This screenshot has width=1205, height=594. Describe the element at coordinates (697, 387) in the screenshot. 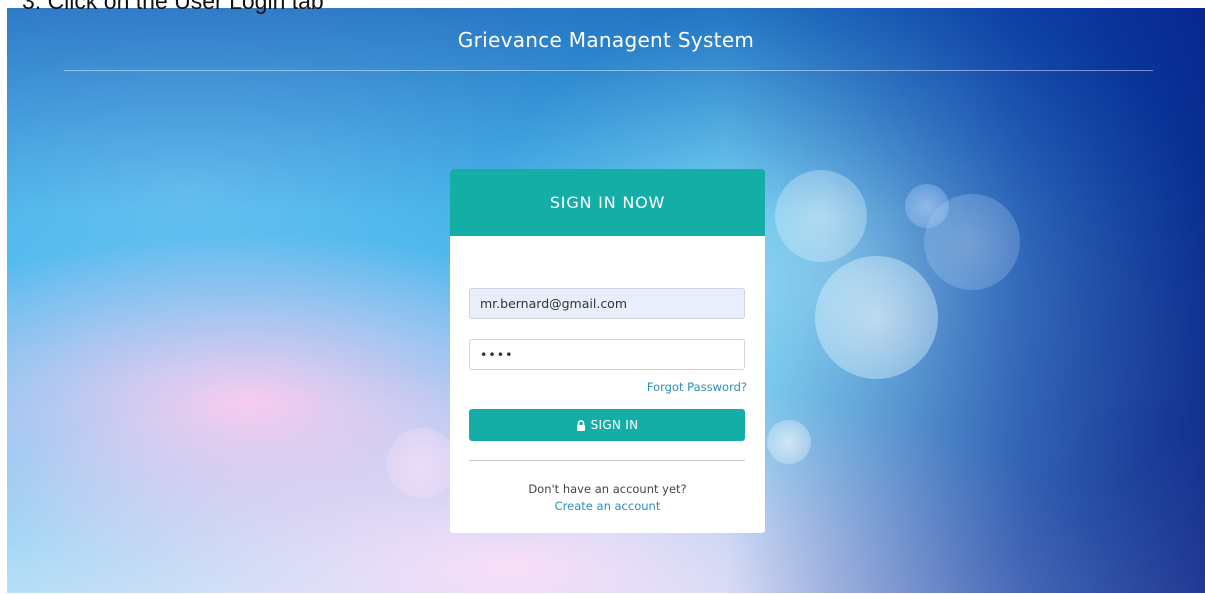

I see `forgot-password-link: Forgot Password?` at that location.